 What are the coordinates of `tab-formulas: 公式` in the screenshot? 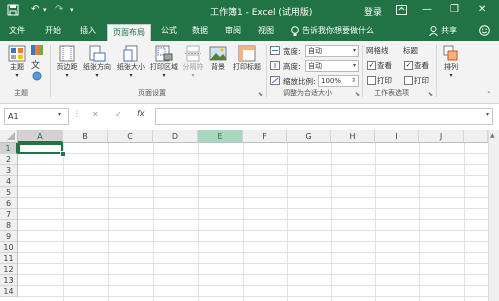 It's located at (169, 30).